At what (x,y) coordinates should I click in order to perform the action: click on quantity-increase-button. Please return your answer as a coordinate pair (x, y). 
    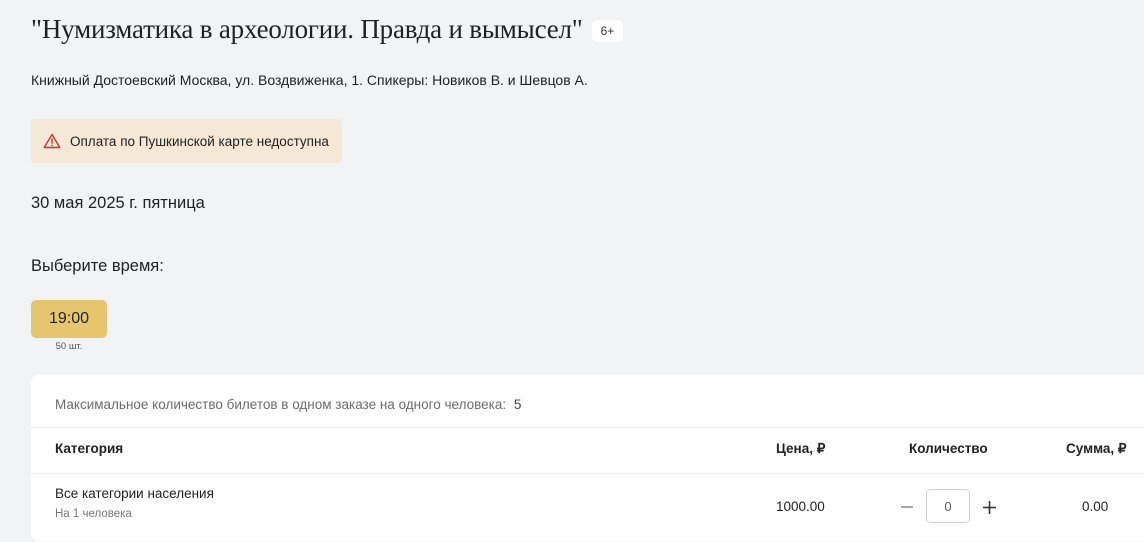
    Looking at the image, I should click on (989, 507).